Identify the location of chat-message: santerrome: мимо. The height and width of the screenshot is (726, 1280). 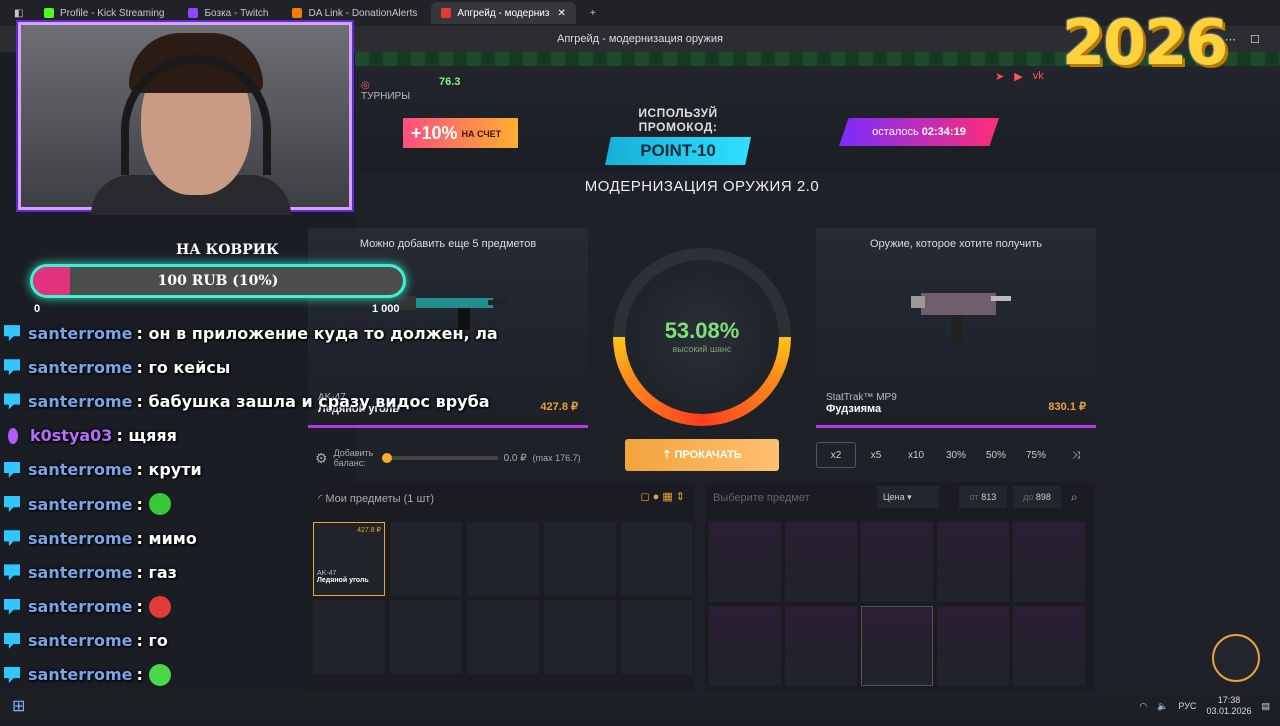
(239, 538).